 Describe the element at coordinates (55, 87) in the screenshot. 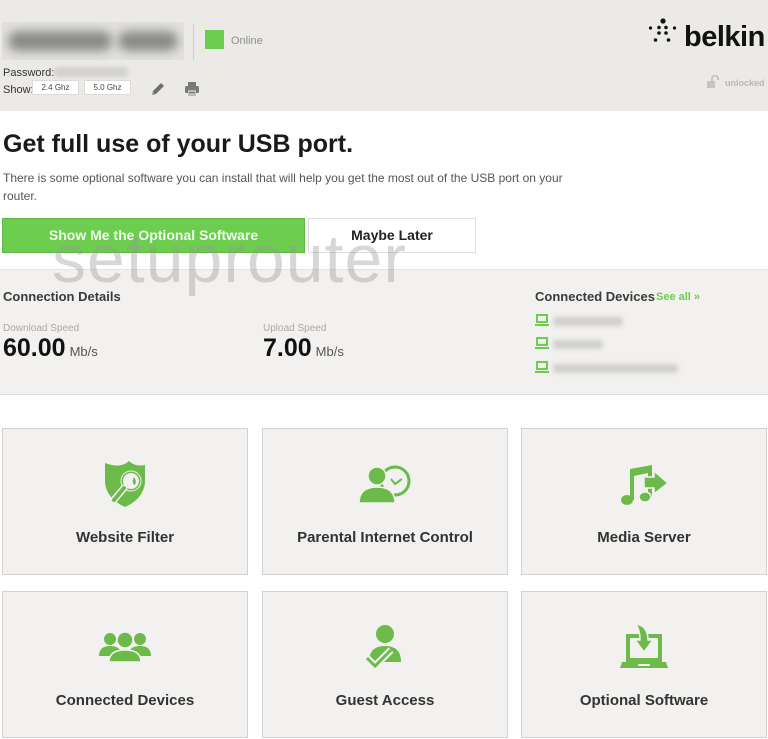

I see `band-2-4ghz-button: 2.4 Ghz` at that location.